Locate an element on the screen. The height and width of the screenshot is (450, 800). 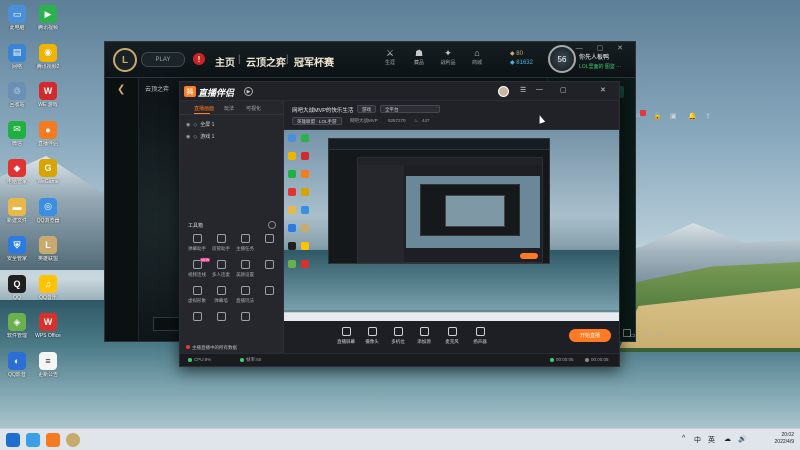
add-tool-icon is located at coordinates (269, 238).